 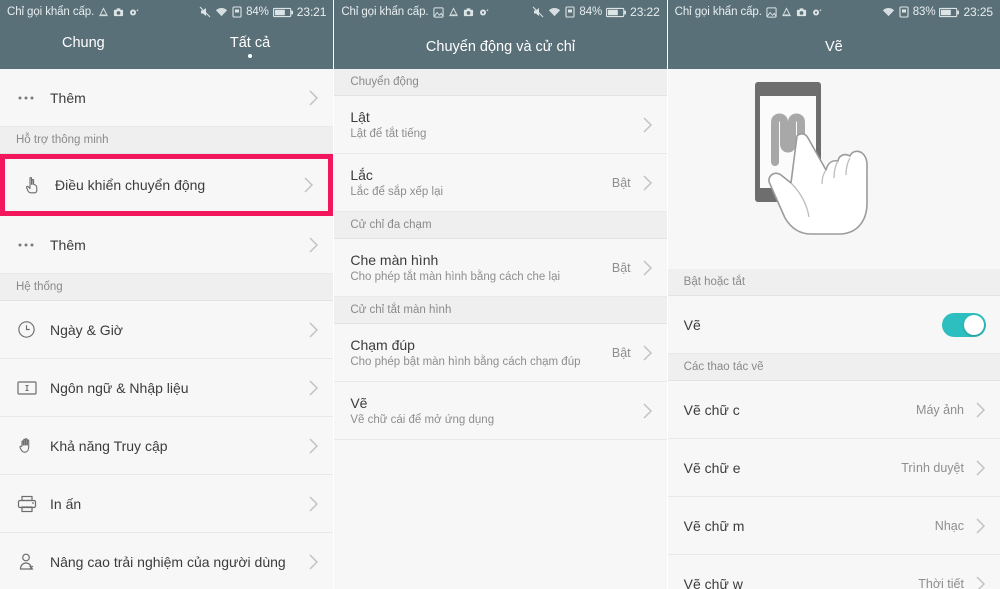 I want to click on list-item-title: Vẽ chữ m, so click(x=714, y=525).